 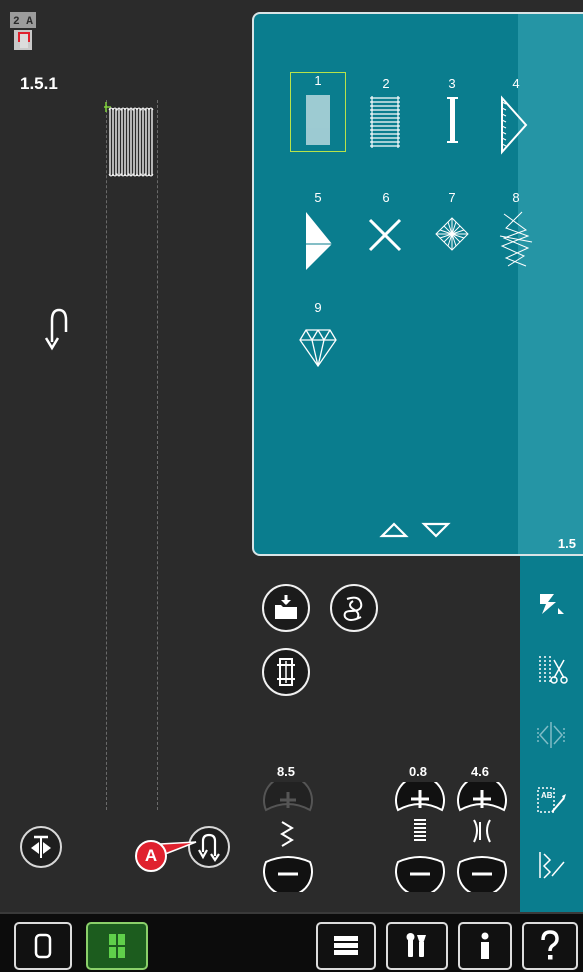 I want to click on scroll-down-icon, so click(x=436, y=530).